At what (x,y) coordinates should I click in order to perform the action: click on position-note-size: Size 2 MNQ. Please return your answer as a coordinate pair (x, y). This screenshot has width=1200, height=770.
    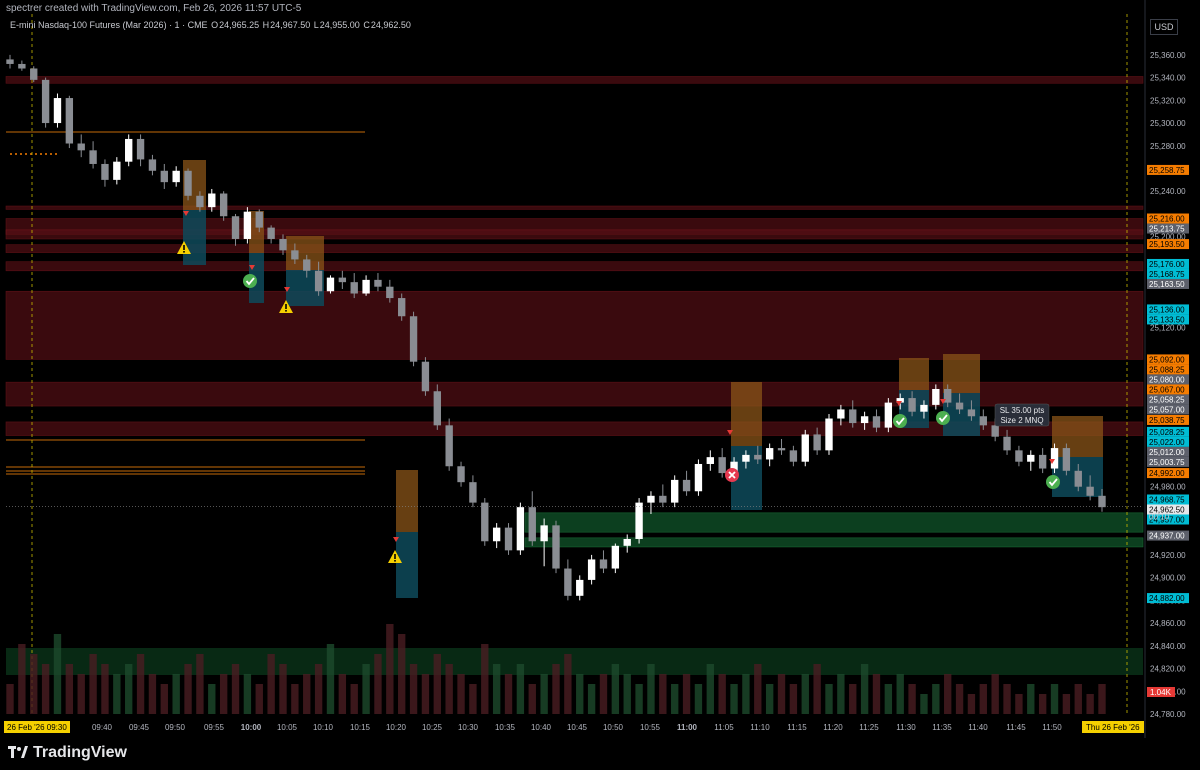
    Looking at the image, I should click on (1021, 420).